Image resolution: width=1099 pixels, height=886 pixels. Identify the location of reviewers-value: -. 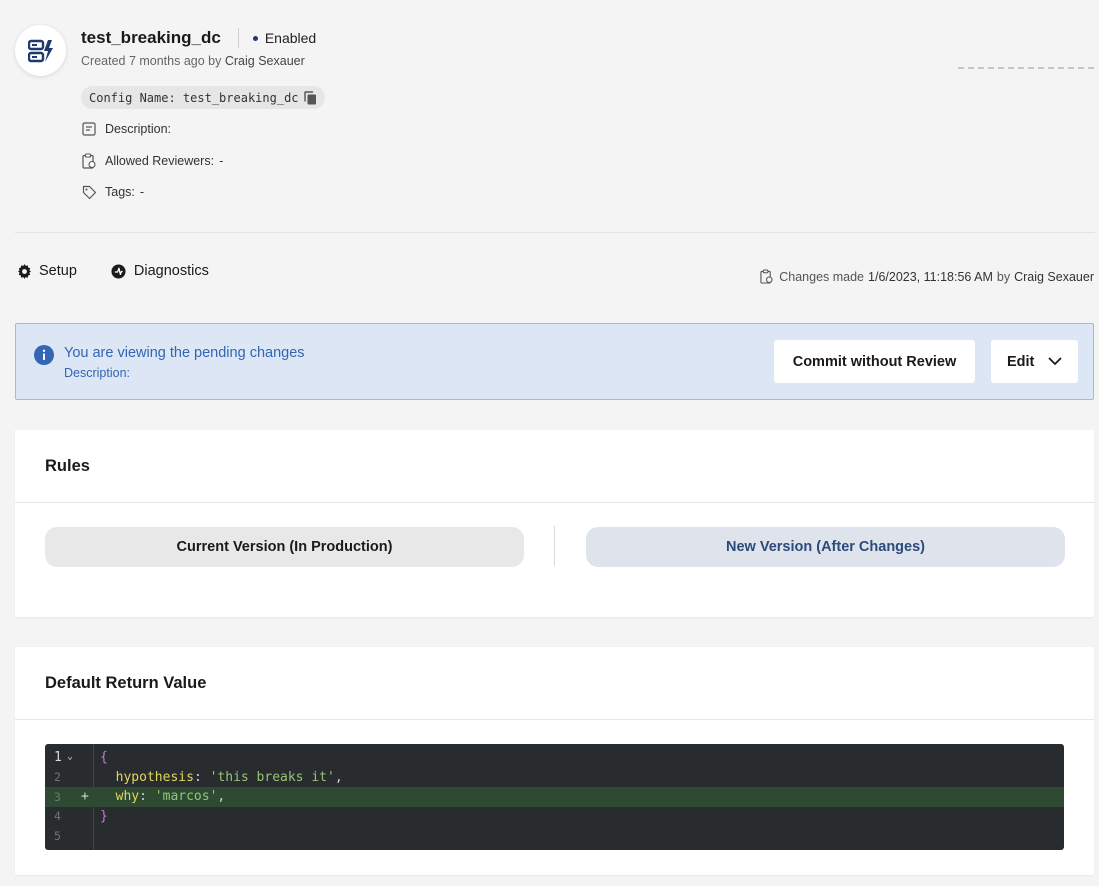
(221, 161).